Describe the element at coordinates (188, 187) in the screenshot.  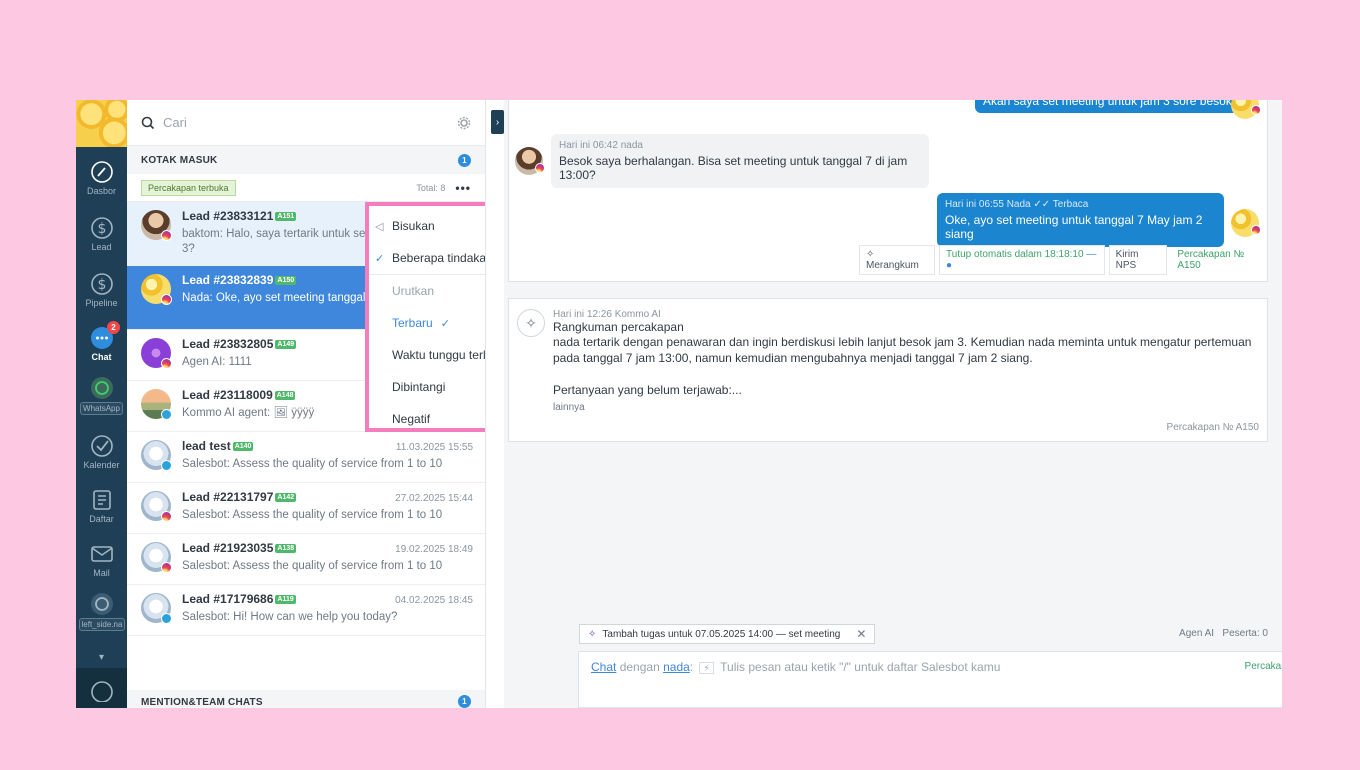
I see `filter-open-conversations: Percakapan terbuka` at that location.